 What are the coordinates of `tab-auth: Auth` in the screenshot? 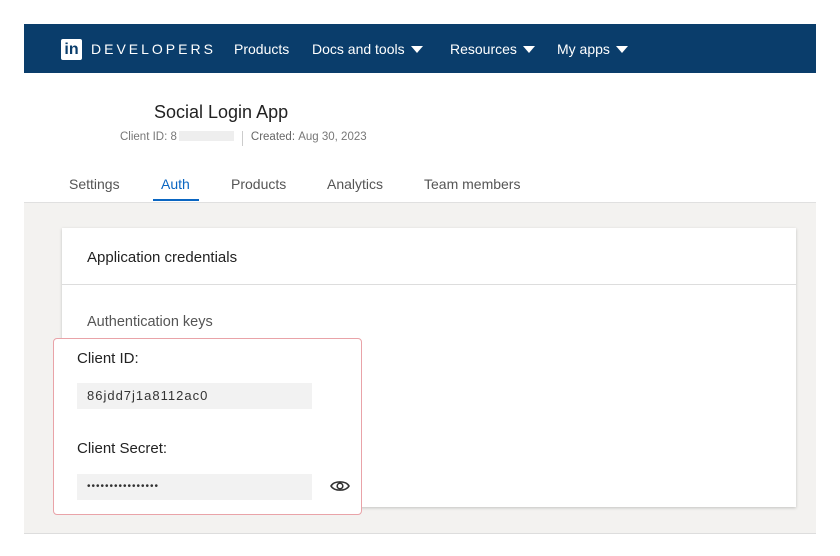 It's located at (175, 184).